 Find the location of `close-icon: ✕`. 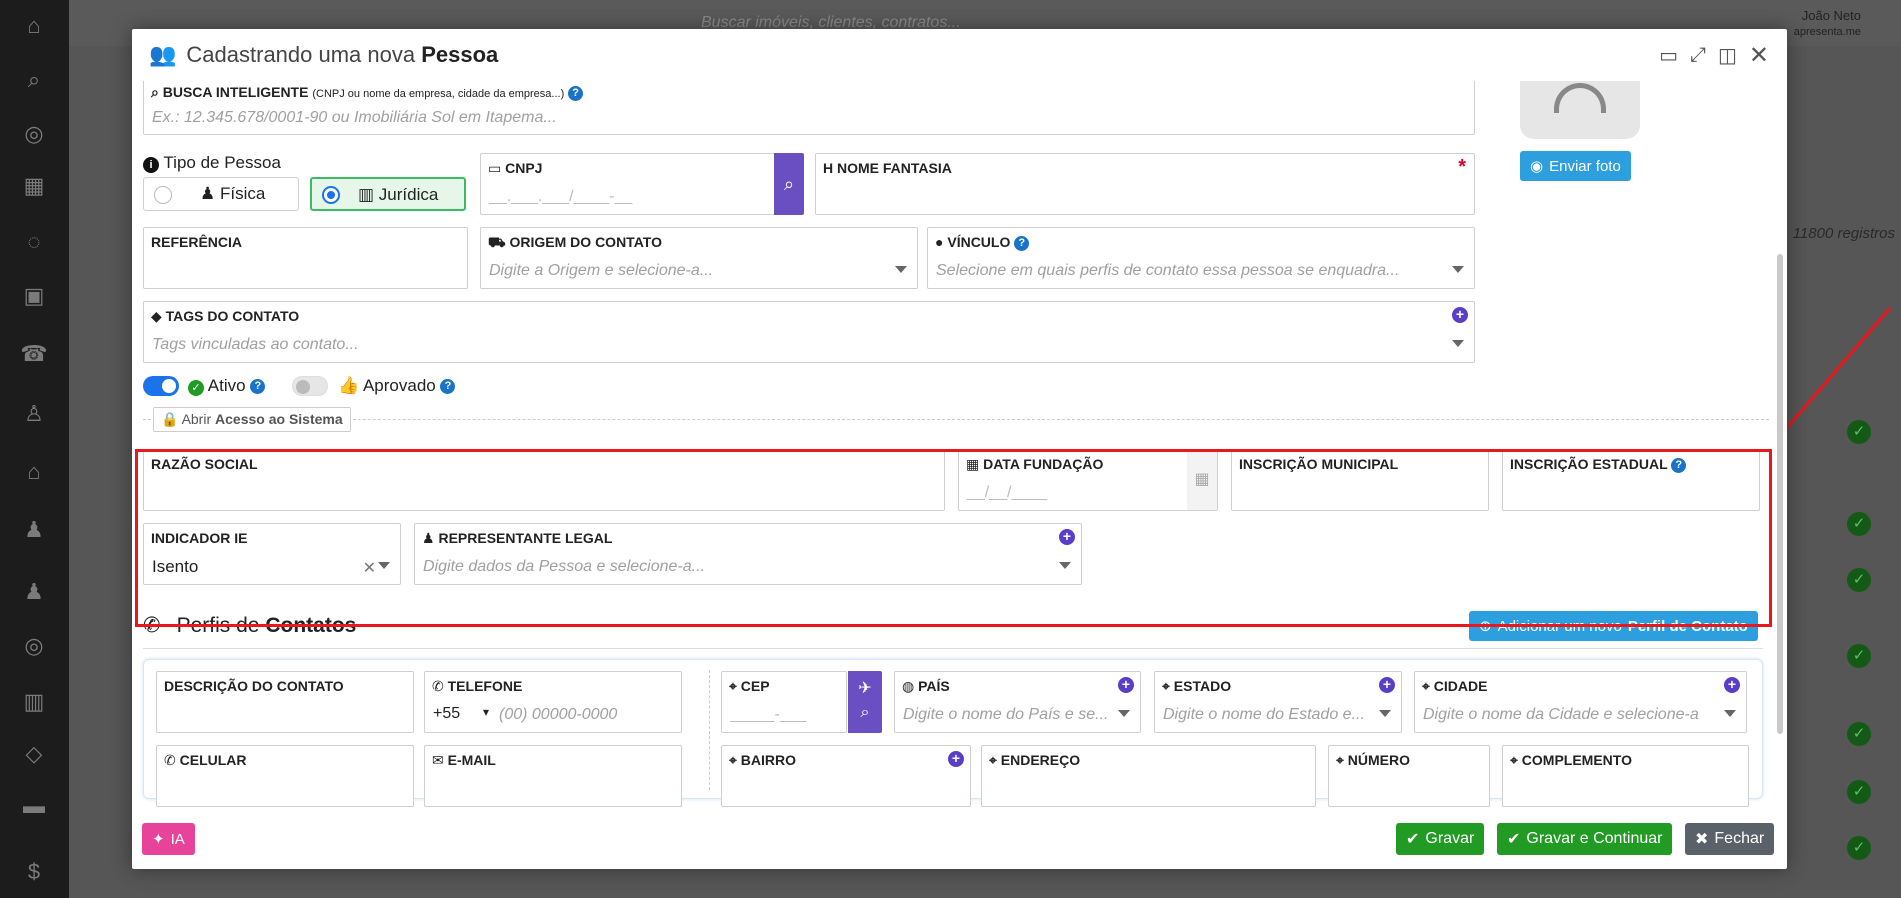

close-icon: ✕ is located at coordinates (1759, 55).